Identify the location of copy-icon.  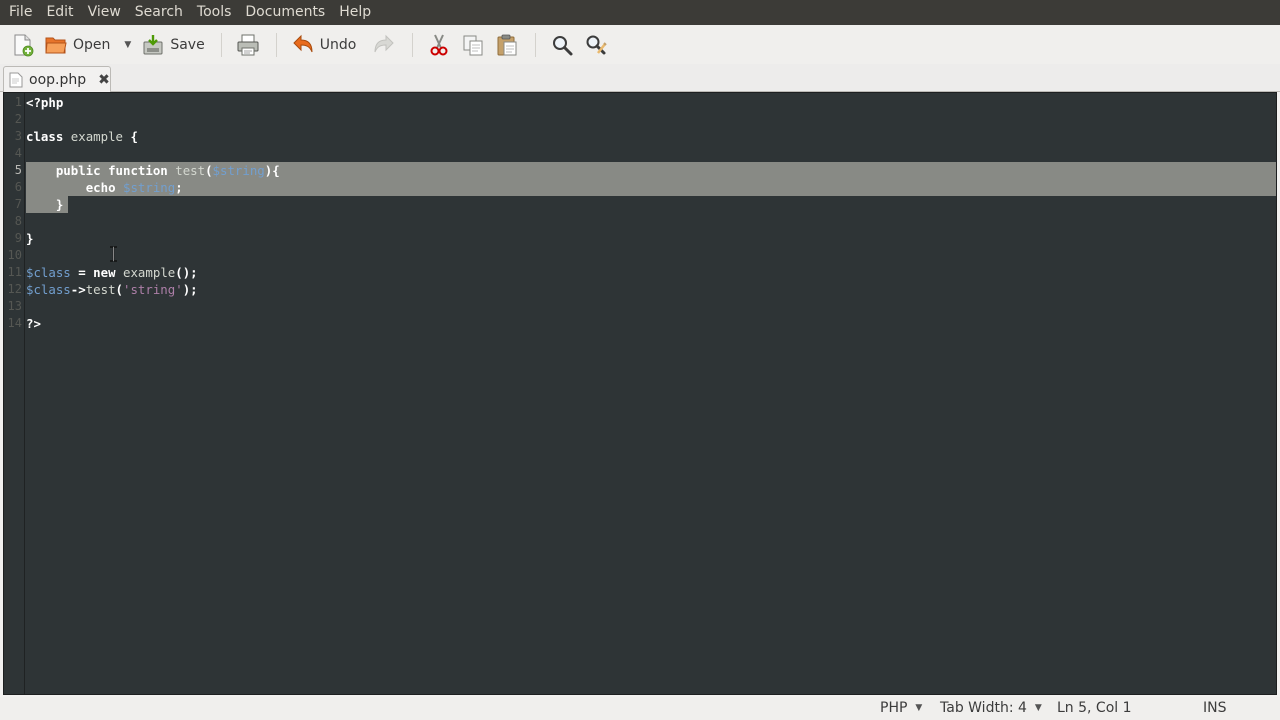
(473, 45).